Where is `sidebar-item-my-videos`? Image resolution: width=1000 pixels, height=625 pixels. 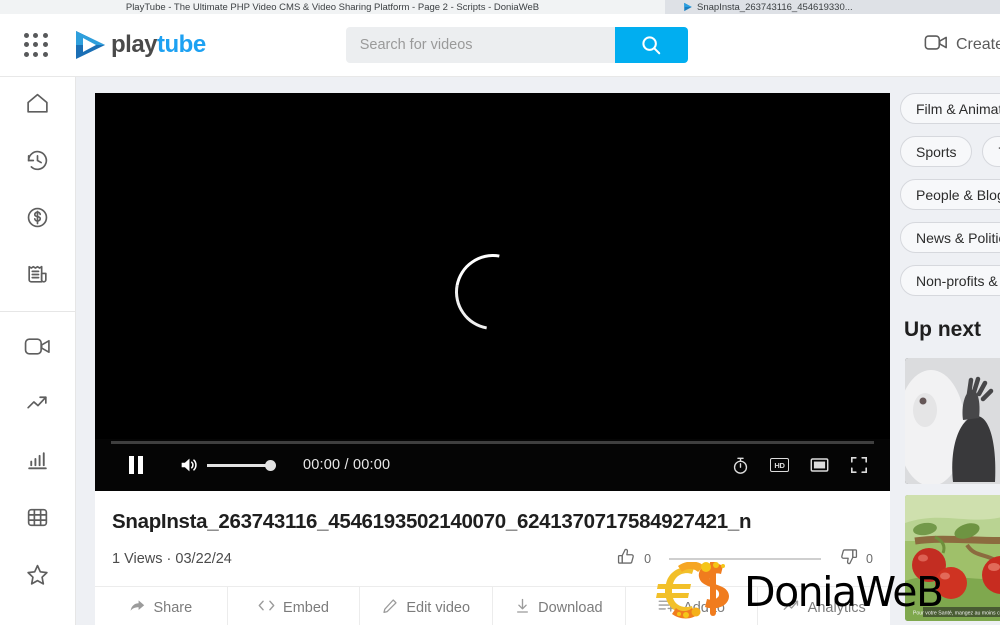 sidebar-item-my-videos is located at coordinates (38, 348).